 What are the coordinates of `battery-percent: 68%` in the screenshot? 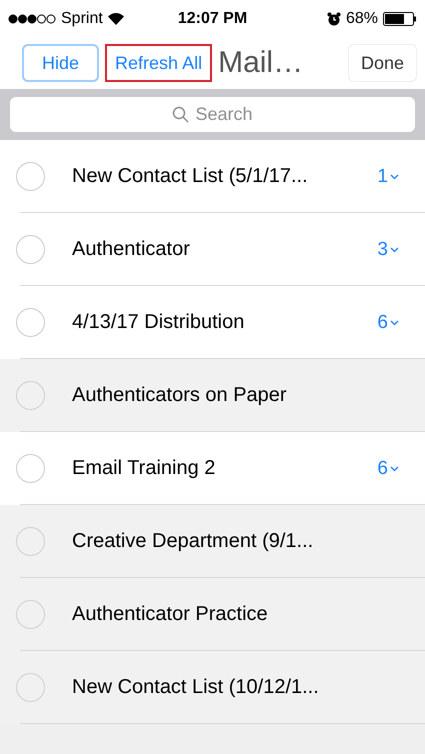 It's located at (362, 19).